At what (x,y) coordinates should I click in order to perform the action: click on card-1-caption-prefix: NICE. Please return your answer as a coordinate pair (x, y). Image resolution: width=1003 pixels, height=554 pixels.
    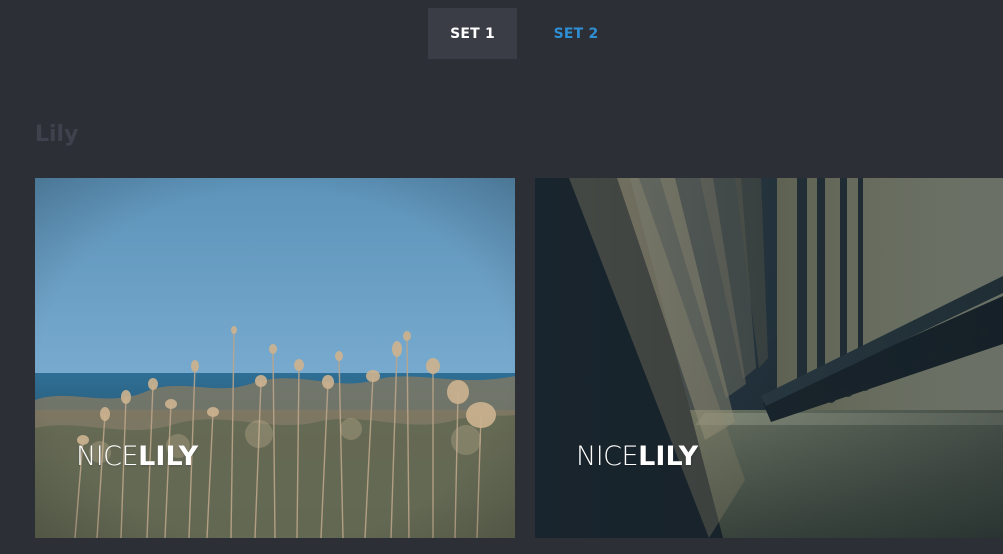
    Looking at the image, I should click on (107, 456).